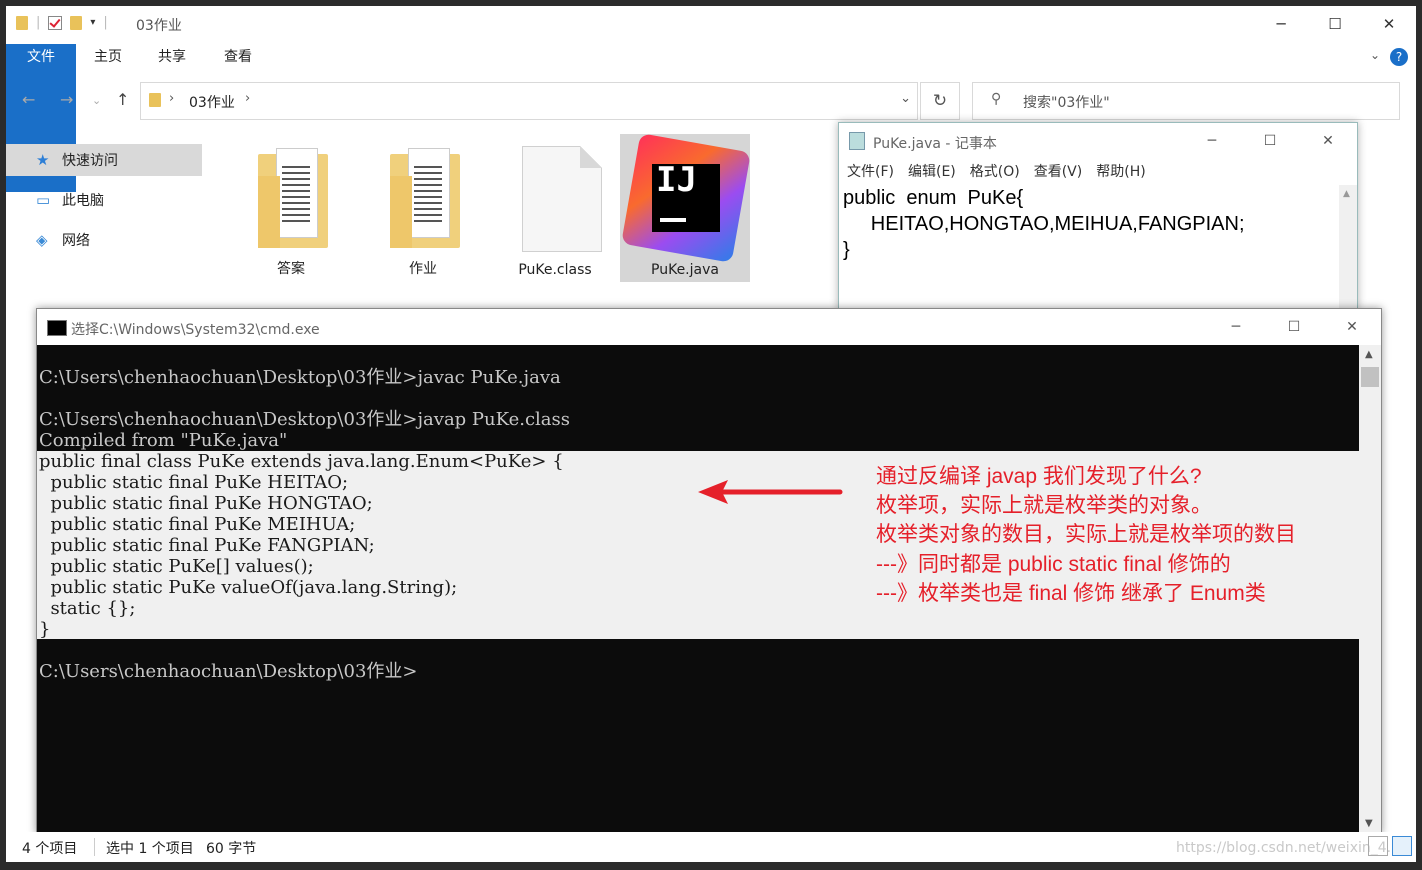  What do you see at coordinates (238, 57) in the screenshot?
I see `tab-view: 查看` at bounding box center [238, 57].